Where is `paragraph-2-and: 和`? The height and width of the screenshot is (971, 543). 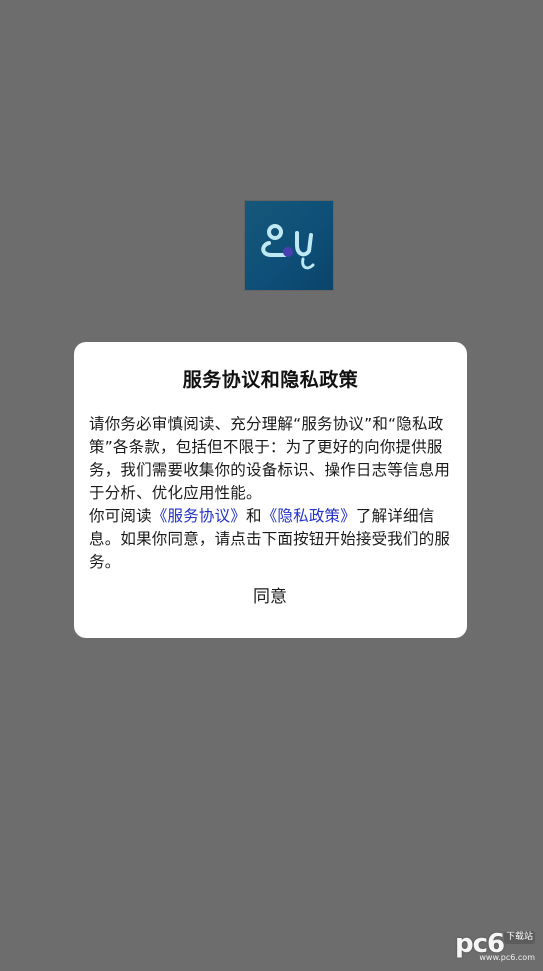 paragraph-2-and: 和 is located at coordinates (254, 516).